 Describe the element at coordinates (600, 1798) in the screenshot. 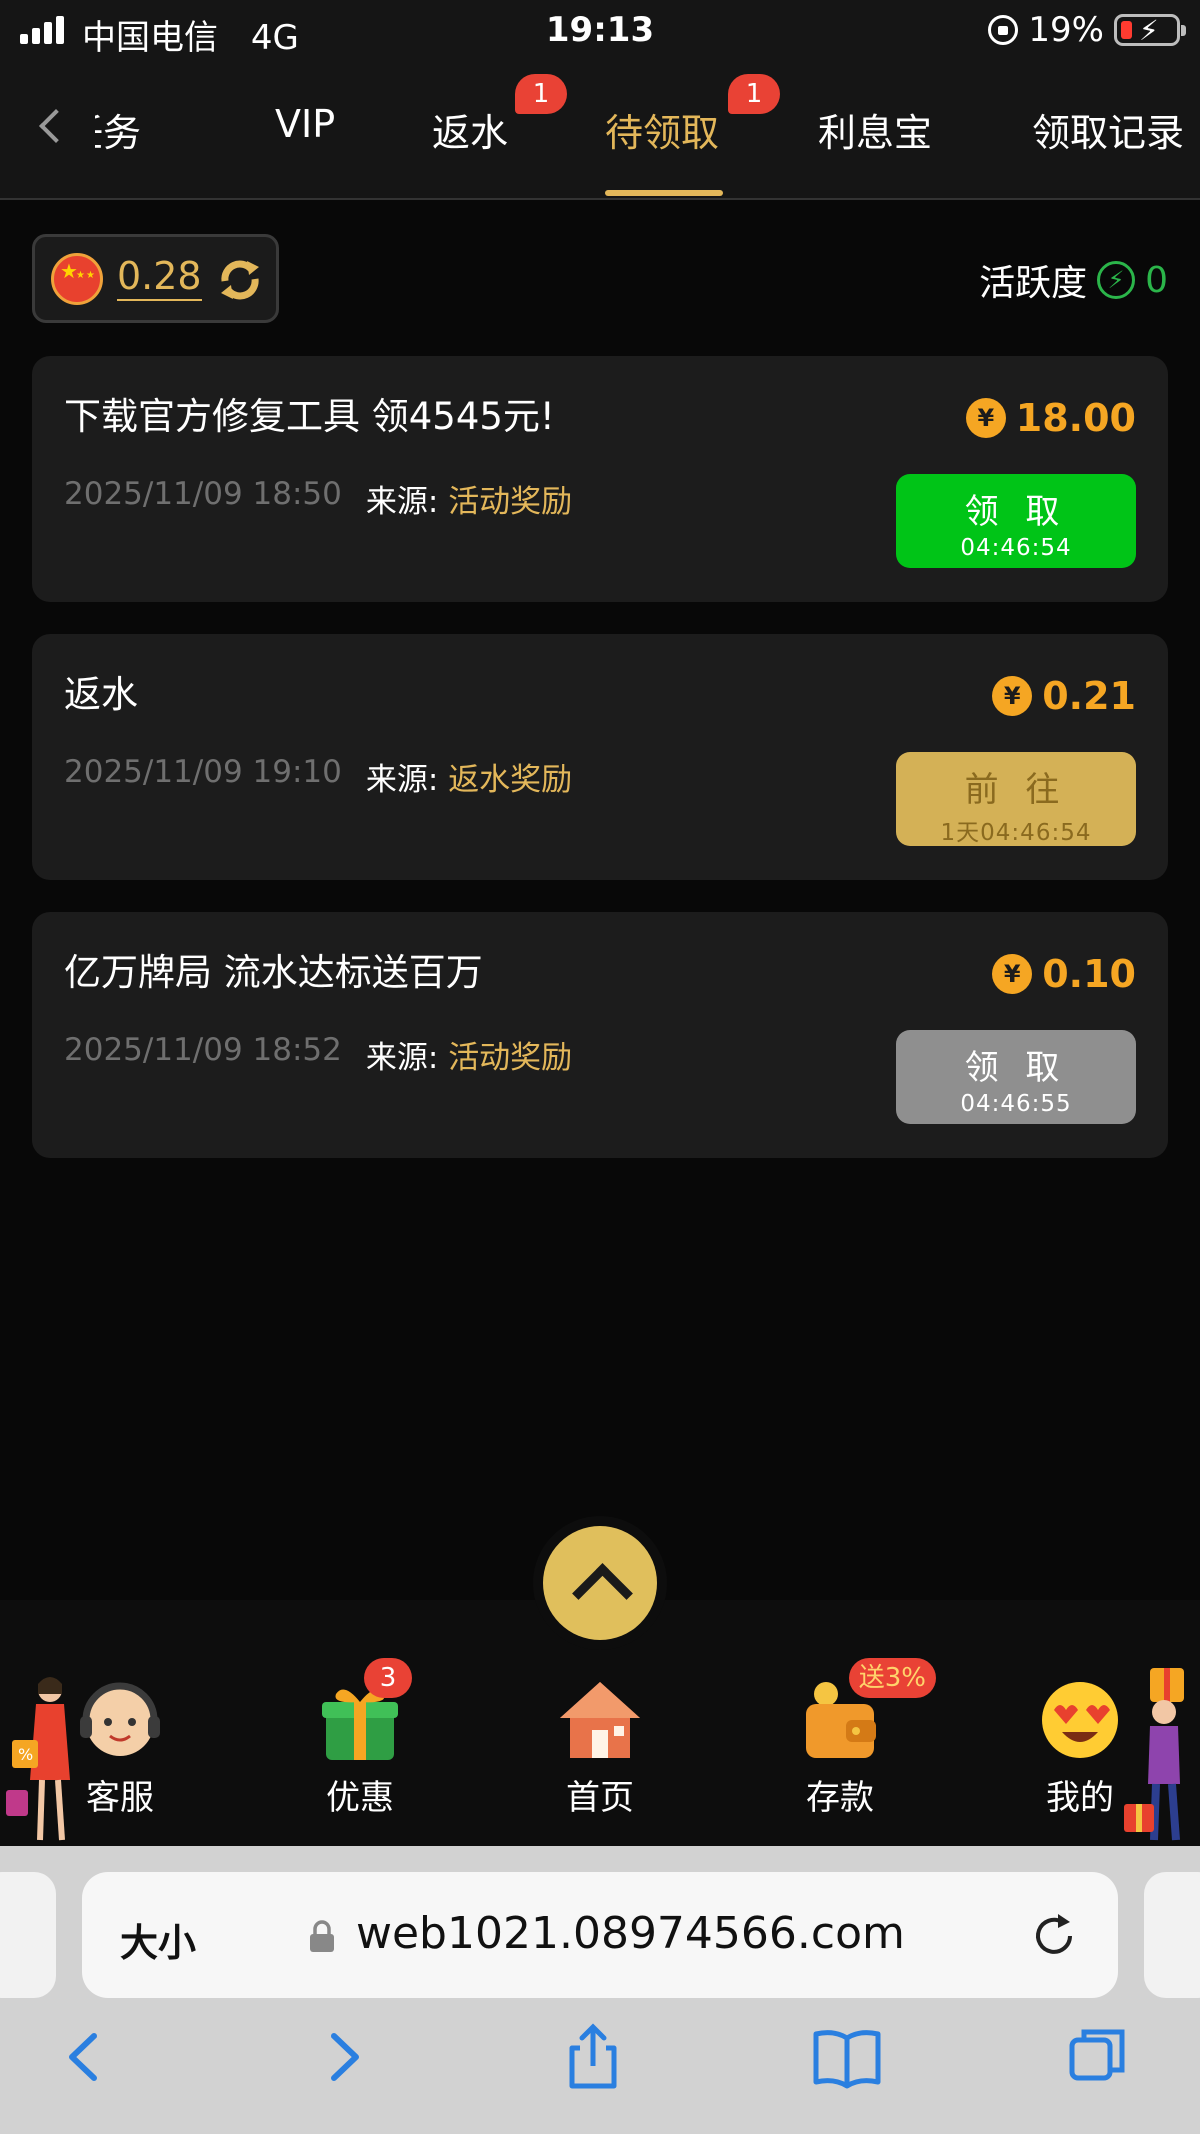

I see `nav-label: 首页` at that location.